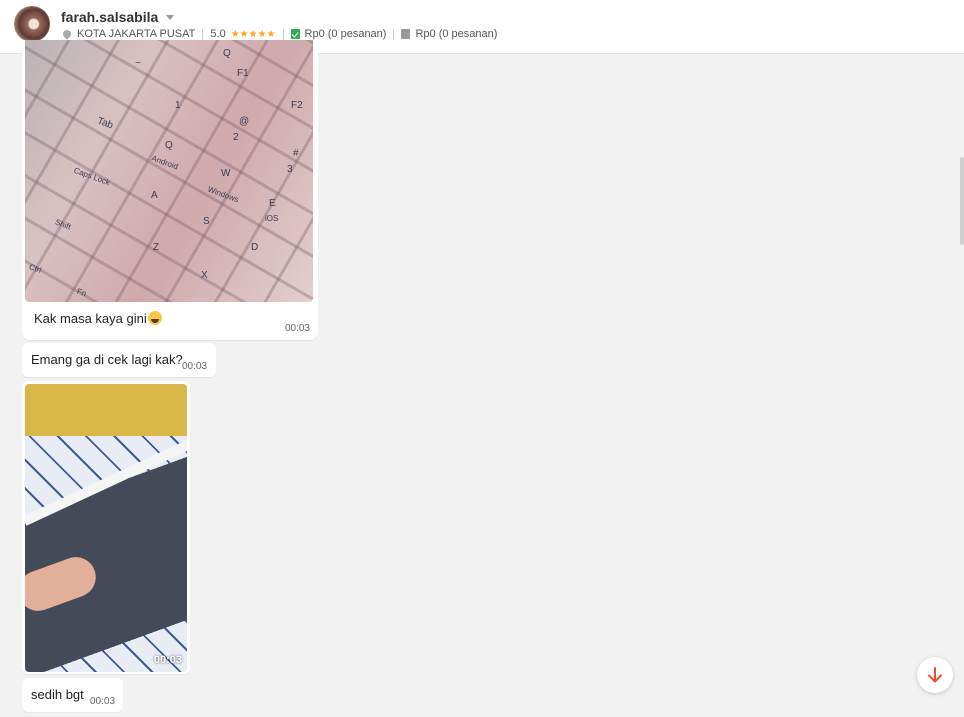  Describe the element at coordinates (32, 24) in the screenshot. I see `avatar` at that location.